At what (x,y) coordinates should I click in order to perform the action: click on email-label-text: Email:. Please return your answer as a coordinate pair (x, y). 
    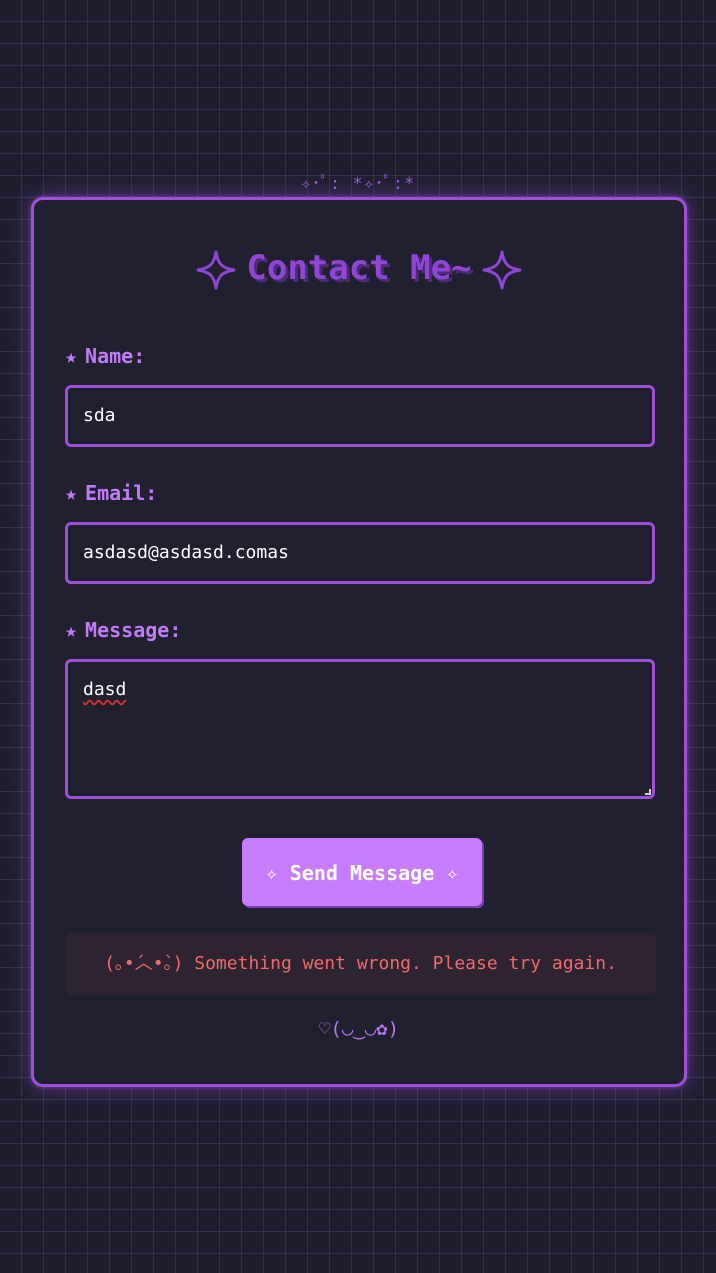
    Looking at the image, I should click on (121, 493).